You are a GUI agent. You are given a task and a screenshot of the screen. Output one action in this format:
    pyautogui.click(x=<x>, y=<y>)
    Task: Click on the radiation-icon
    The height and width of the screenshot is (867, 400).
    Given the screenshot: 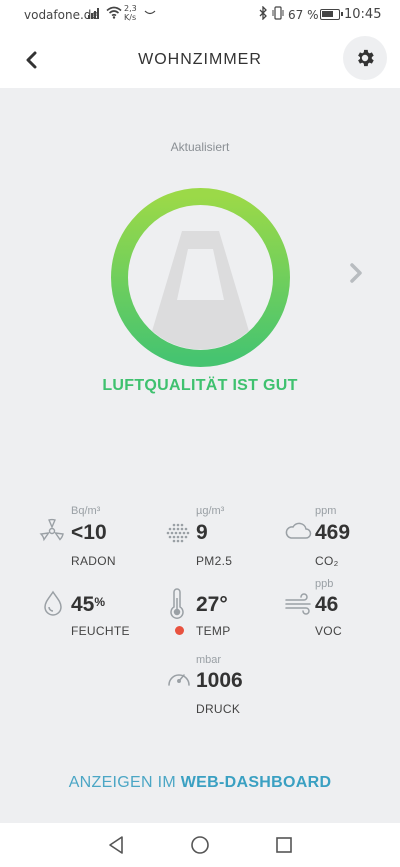 What is the action you would take?
    pyautogui.click(x=52, y=531)
    